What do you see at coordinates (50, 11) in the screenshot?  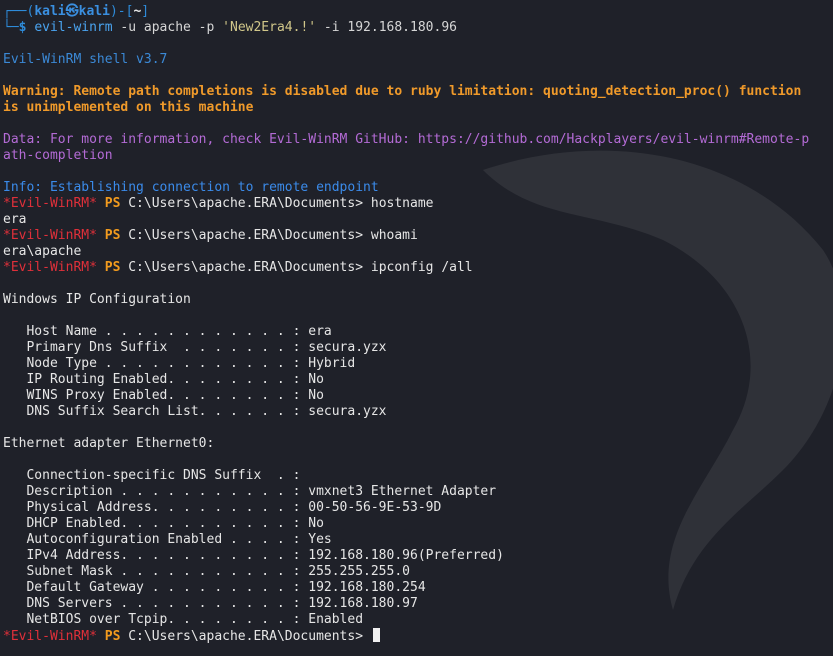 I see `prompt-user: kali` at bounding box center [50, 11].